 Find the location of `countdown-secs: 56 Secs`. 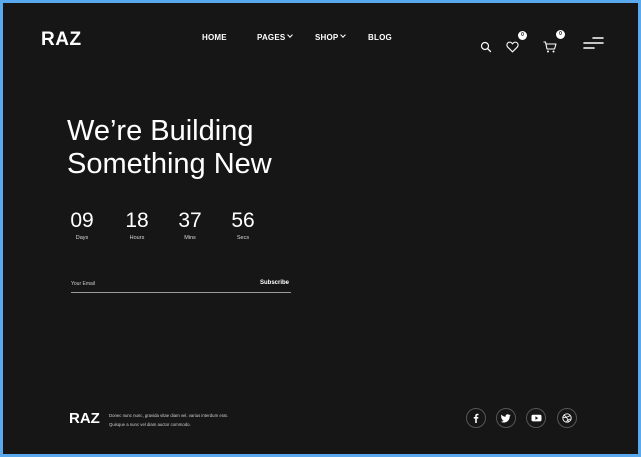

countdown-secs: 56 Secs is located at coordinates (243, 225).